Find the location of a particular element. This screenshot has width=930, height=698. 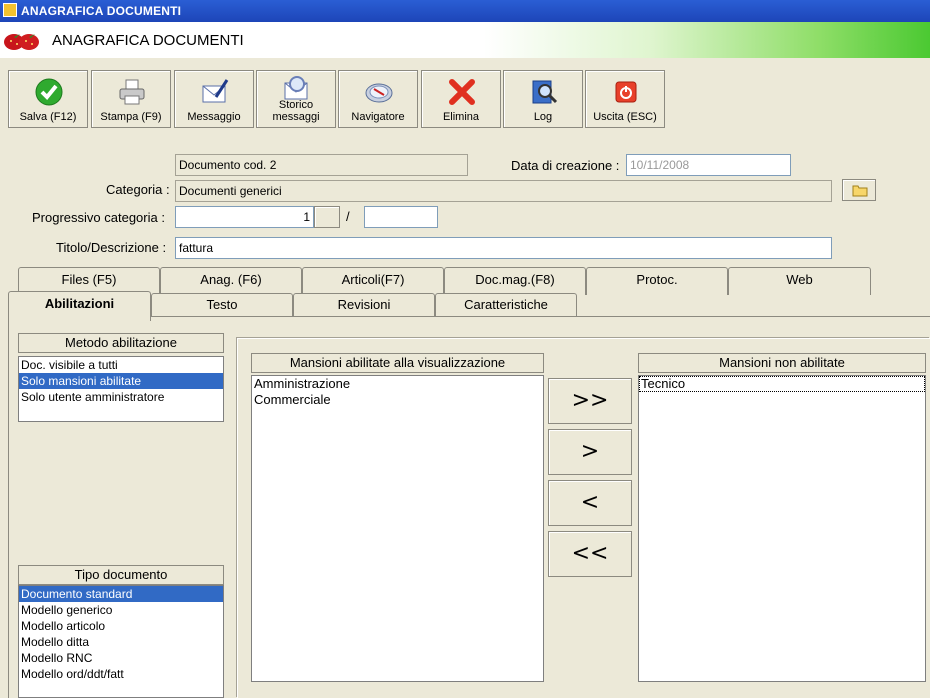

envelope-pen-icon is located at coordinates (215, 91).